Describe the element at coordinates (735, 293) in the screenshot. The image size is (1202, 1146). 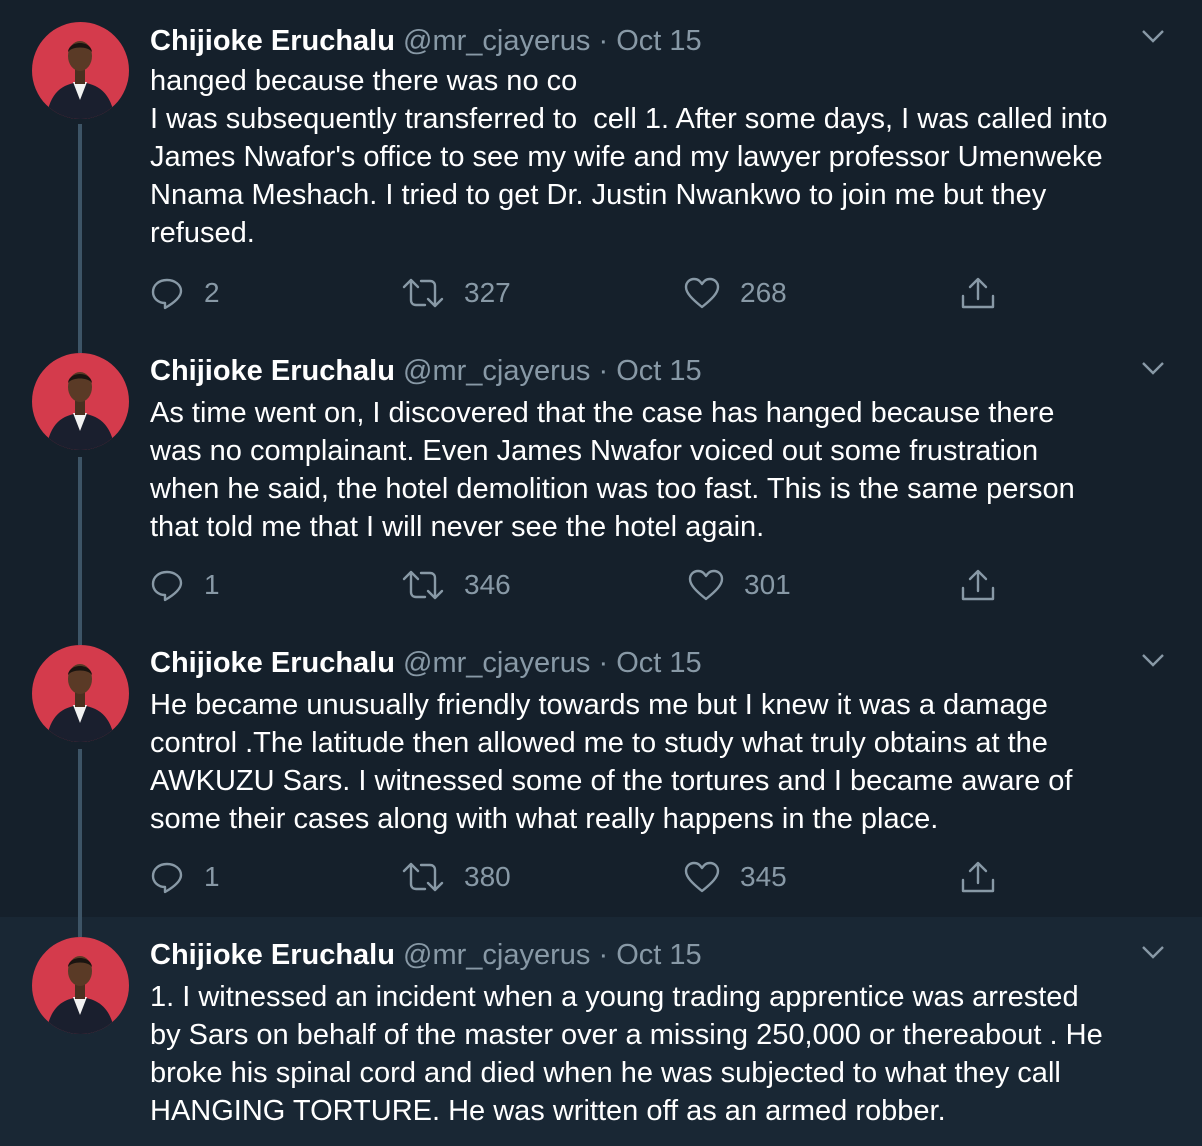
I see `like-button: 268` at that location.